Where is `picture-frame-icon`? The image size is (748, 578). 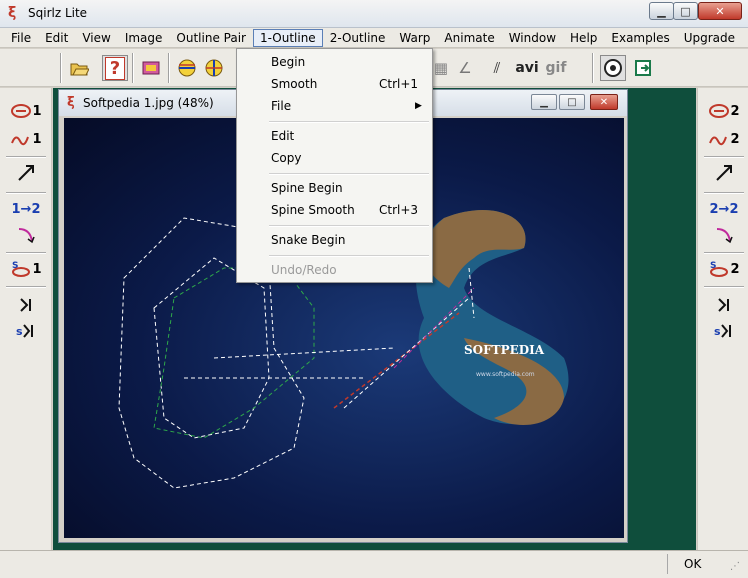
picture-frame-icon is located at coordinates (151, 68).